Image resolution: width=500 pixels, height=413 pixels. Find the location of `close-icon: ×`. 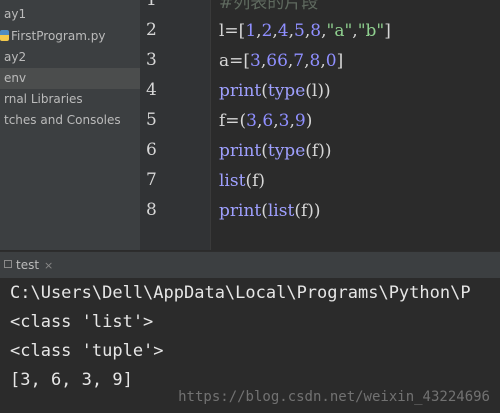

close-icon: × is located at coordinates (48, 265).